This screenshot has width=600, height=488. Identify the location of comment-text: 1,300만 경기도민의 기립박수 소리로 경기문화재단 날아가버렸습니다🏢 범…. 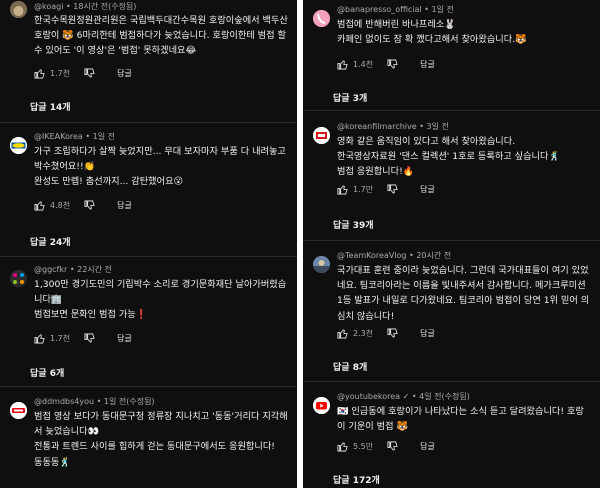
(160, 300).